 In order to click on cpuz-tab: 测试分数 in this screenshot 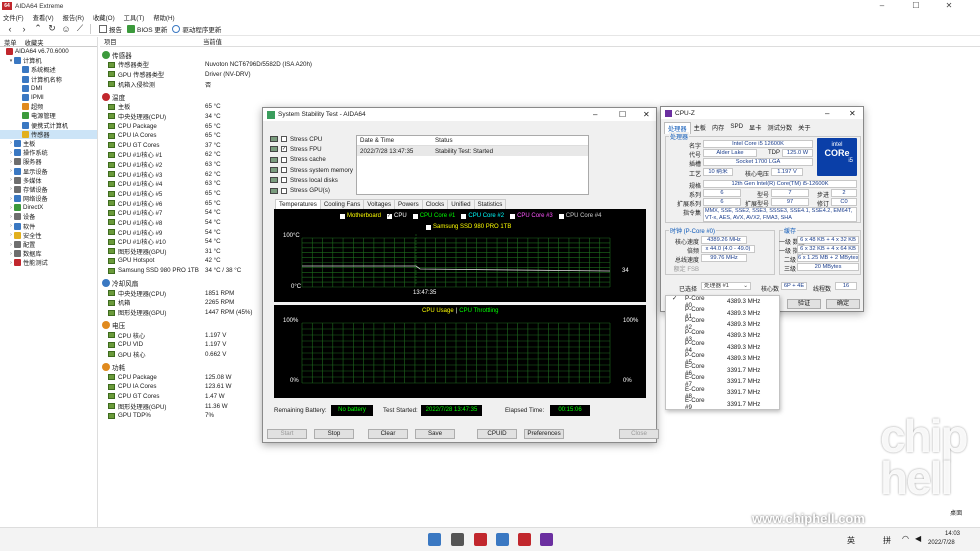, I will do `click(779, 128)`.